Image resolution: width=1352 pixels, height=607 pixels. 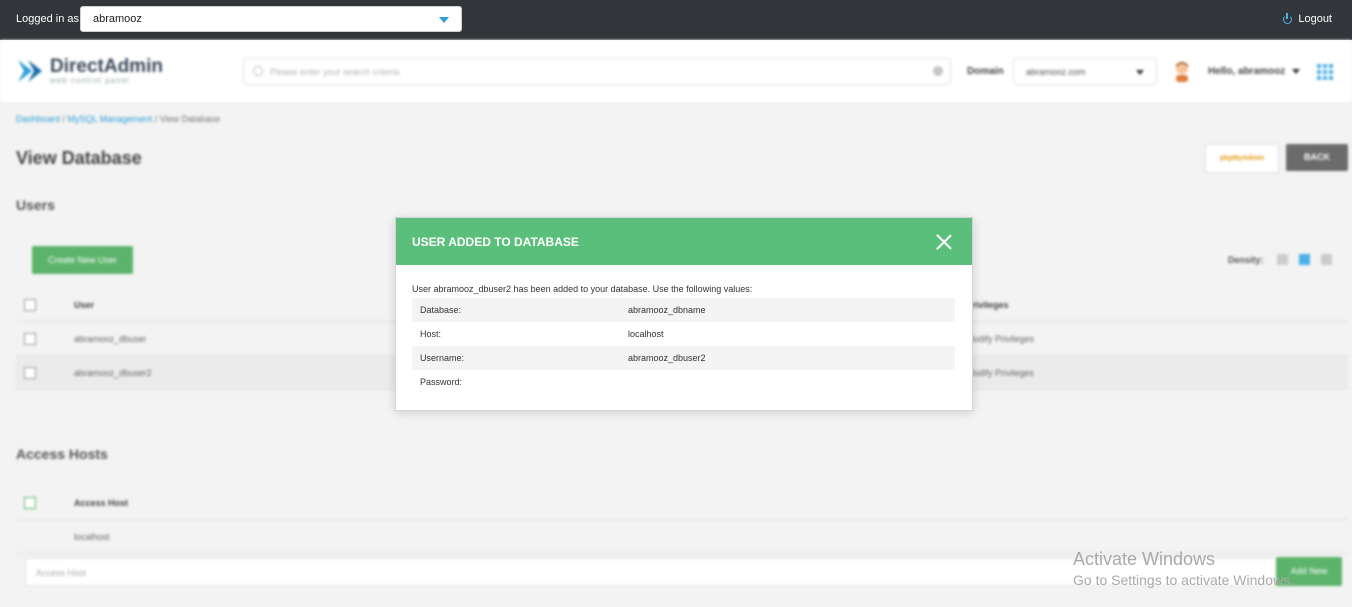 What do you see at coordinates (106, 66) in the screenshot?
I see `logo-name: DirectAdmin` at bounding box center [106, 66].